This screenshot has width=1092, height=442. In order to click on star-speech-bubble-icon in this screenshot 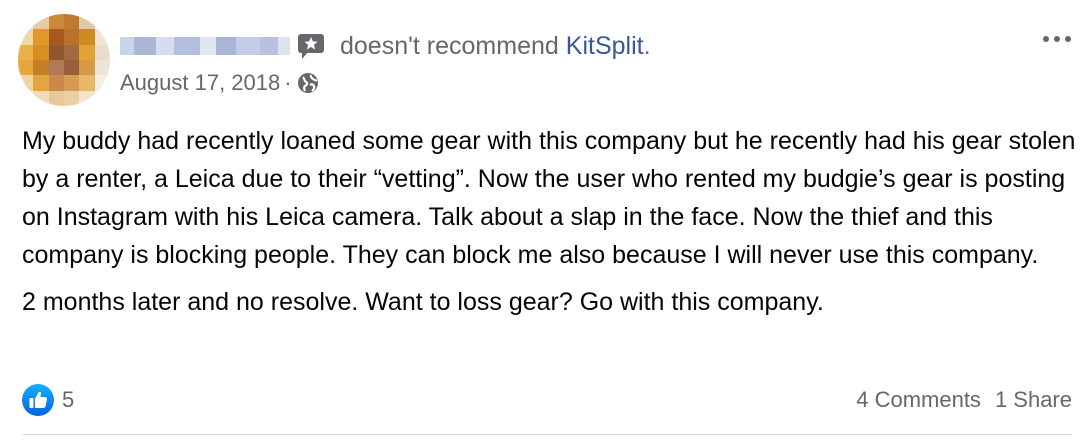, I will do `click(311, 46)`.